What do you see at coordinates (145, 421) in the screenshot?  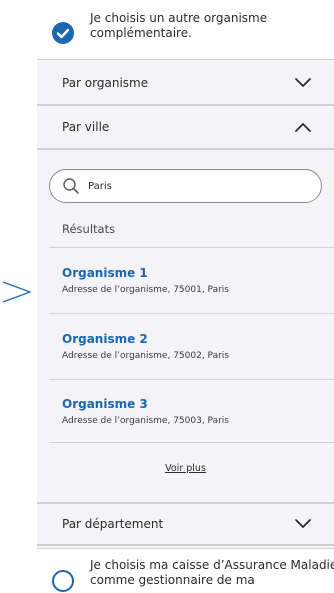 I see `result-address: Adresse de l’organisme, 75003, Paris` at bounding box center [145, 421].